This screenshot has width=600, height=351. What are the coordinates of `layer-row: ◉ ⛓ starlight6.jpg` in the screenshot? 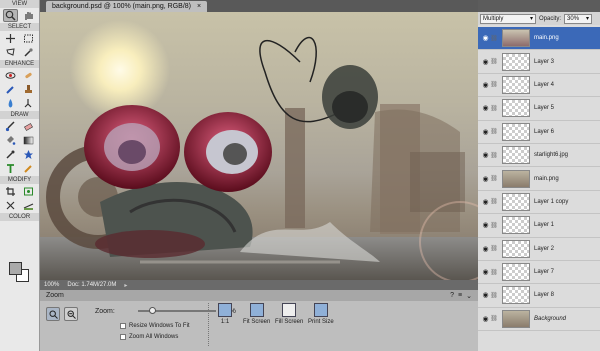 It's located at (539, 156).